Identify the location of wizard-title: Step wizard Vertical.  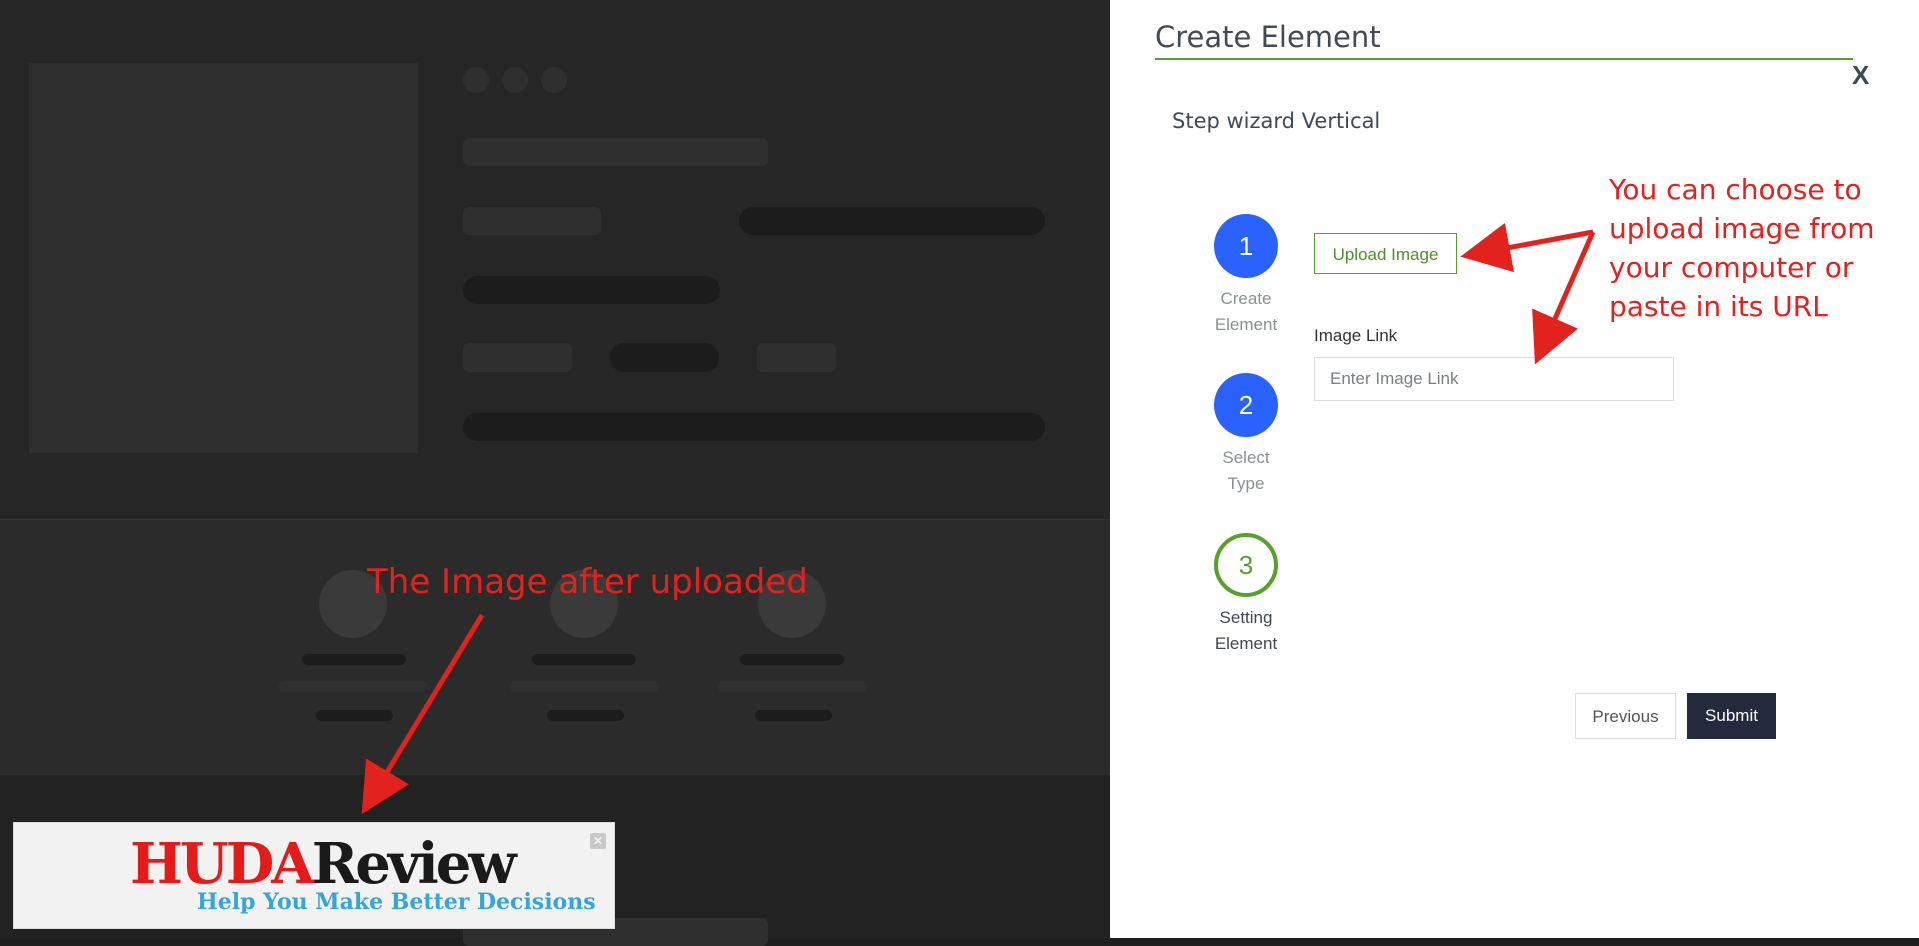
(1276, 121).